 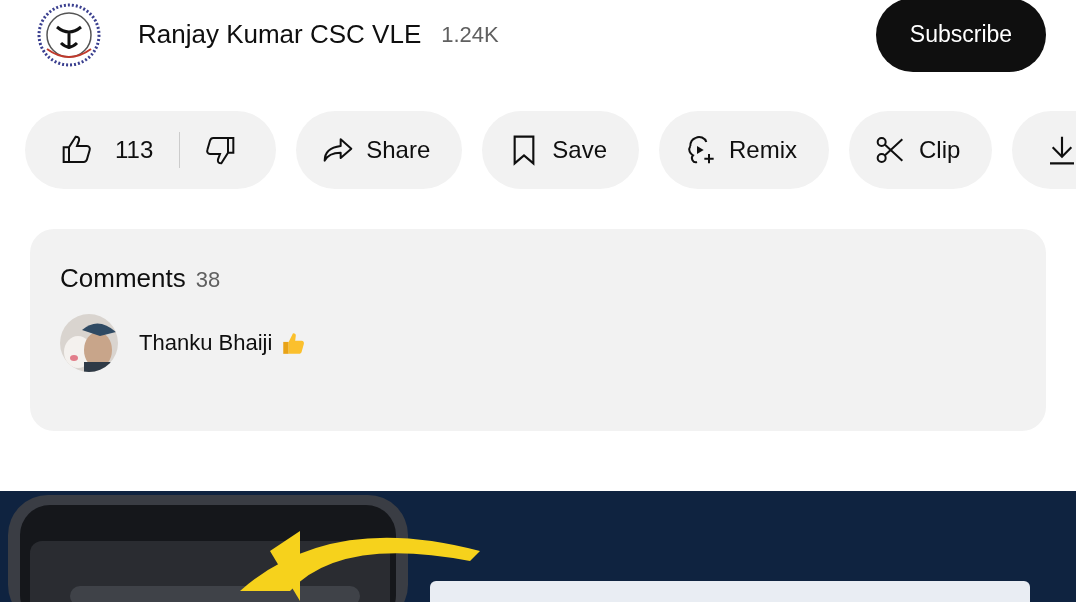 I want to click on clip-button: Clip, so click(x=921, y=150).